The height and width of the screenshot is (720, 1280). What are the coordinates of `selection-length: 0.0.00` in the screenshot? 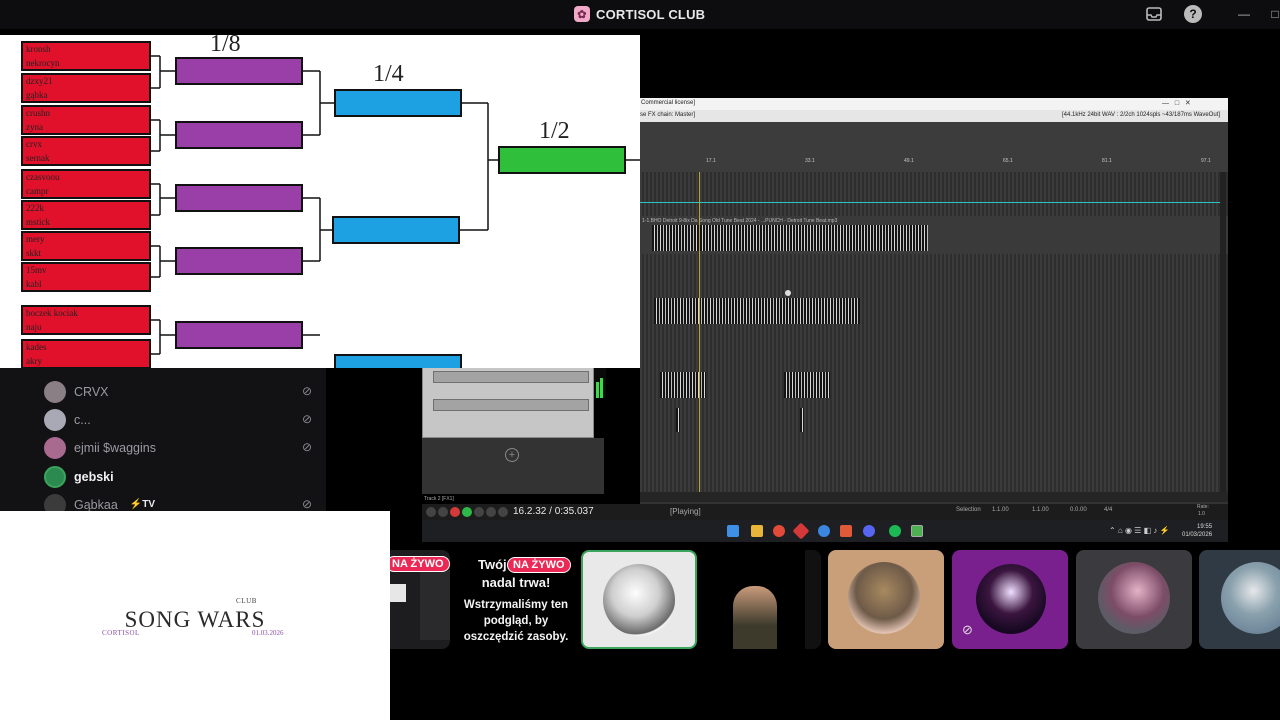 It's located at (1078, 510).